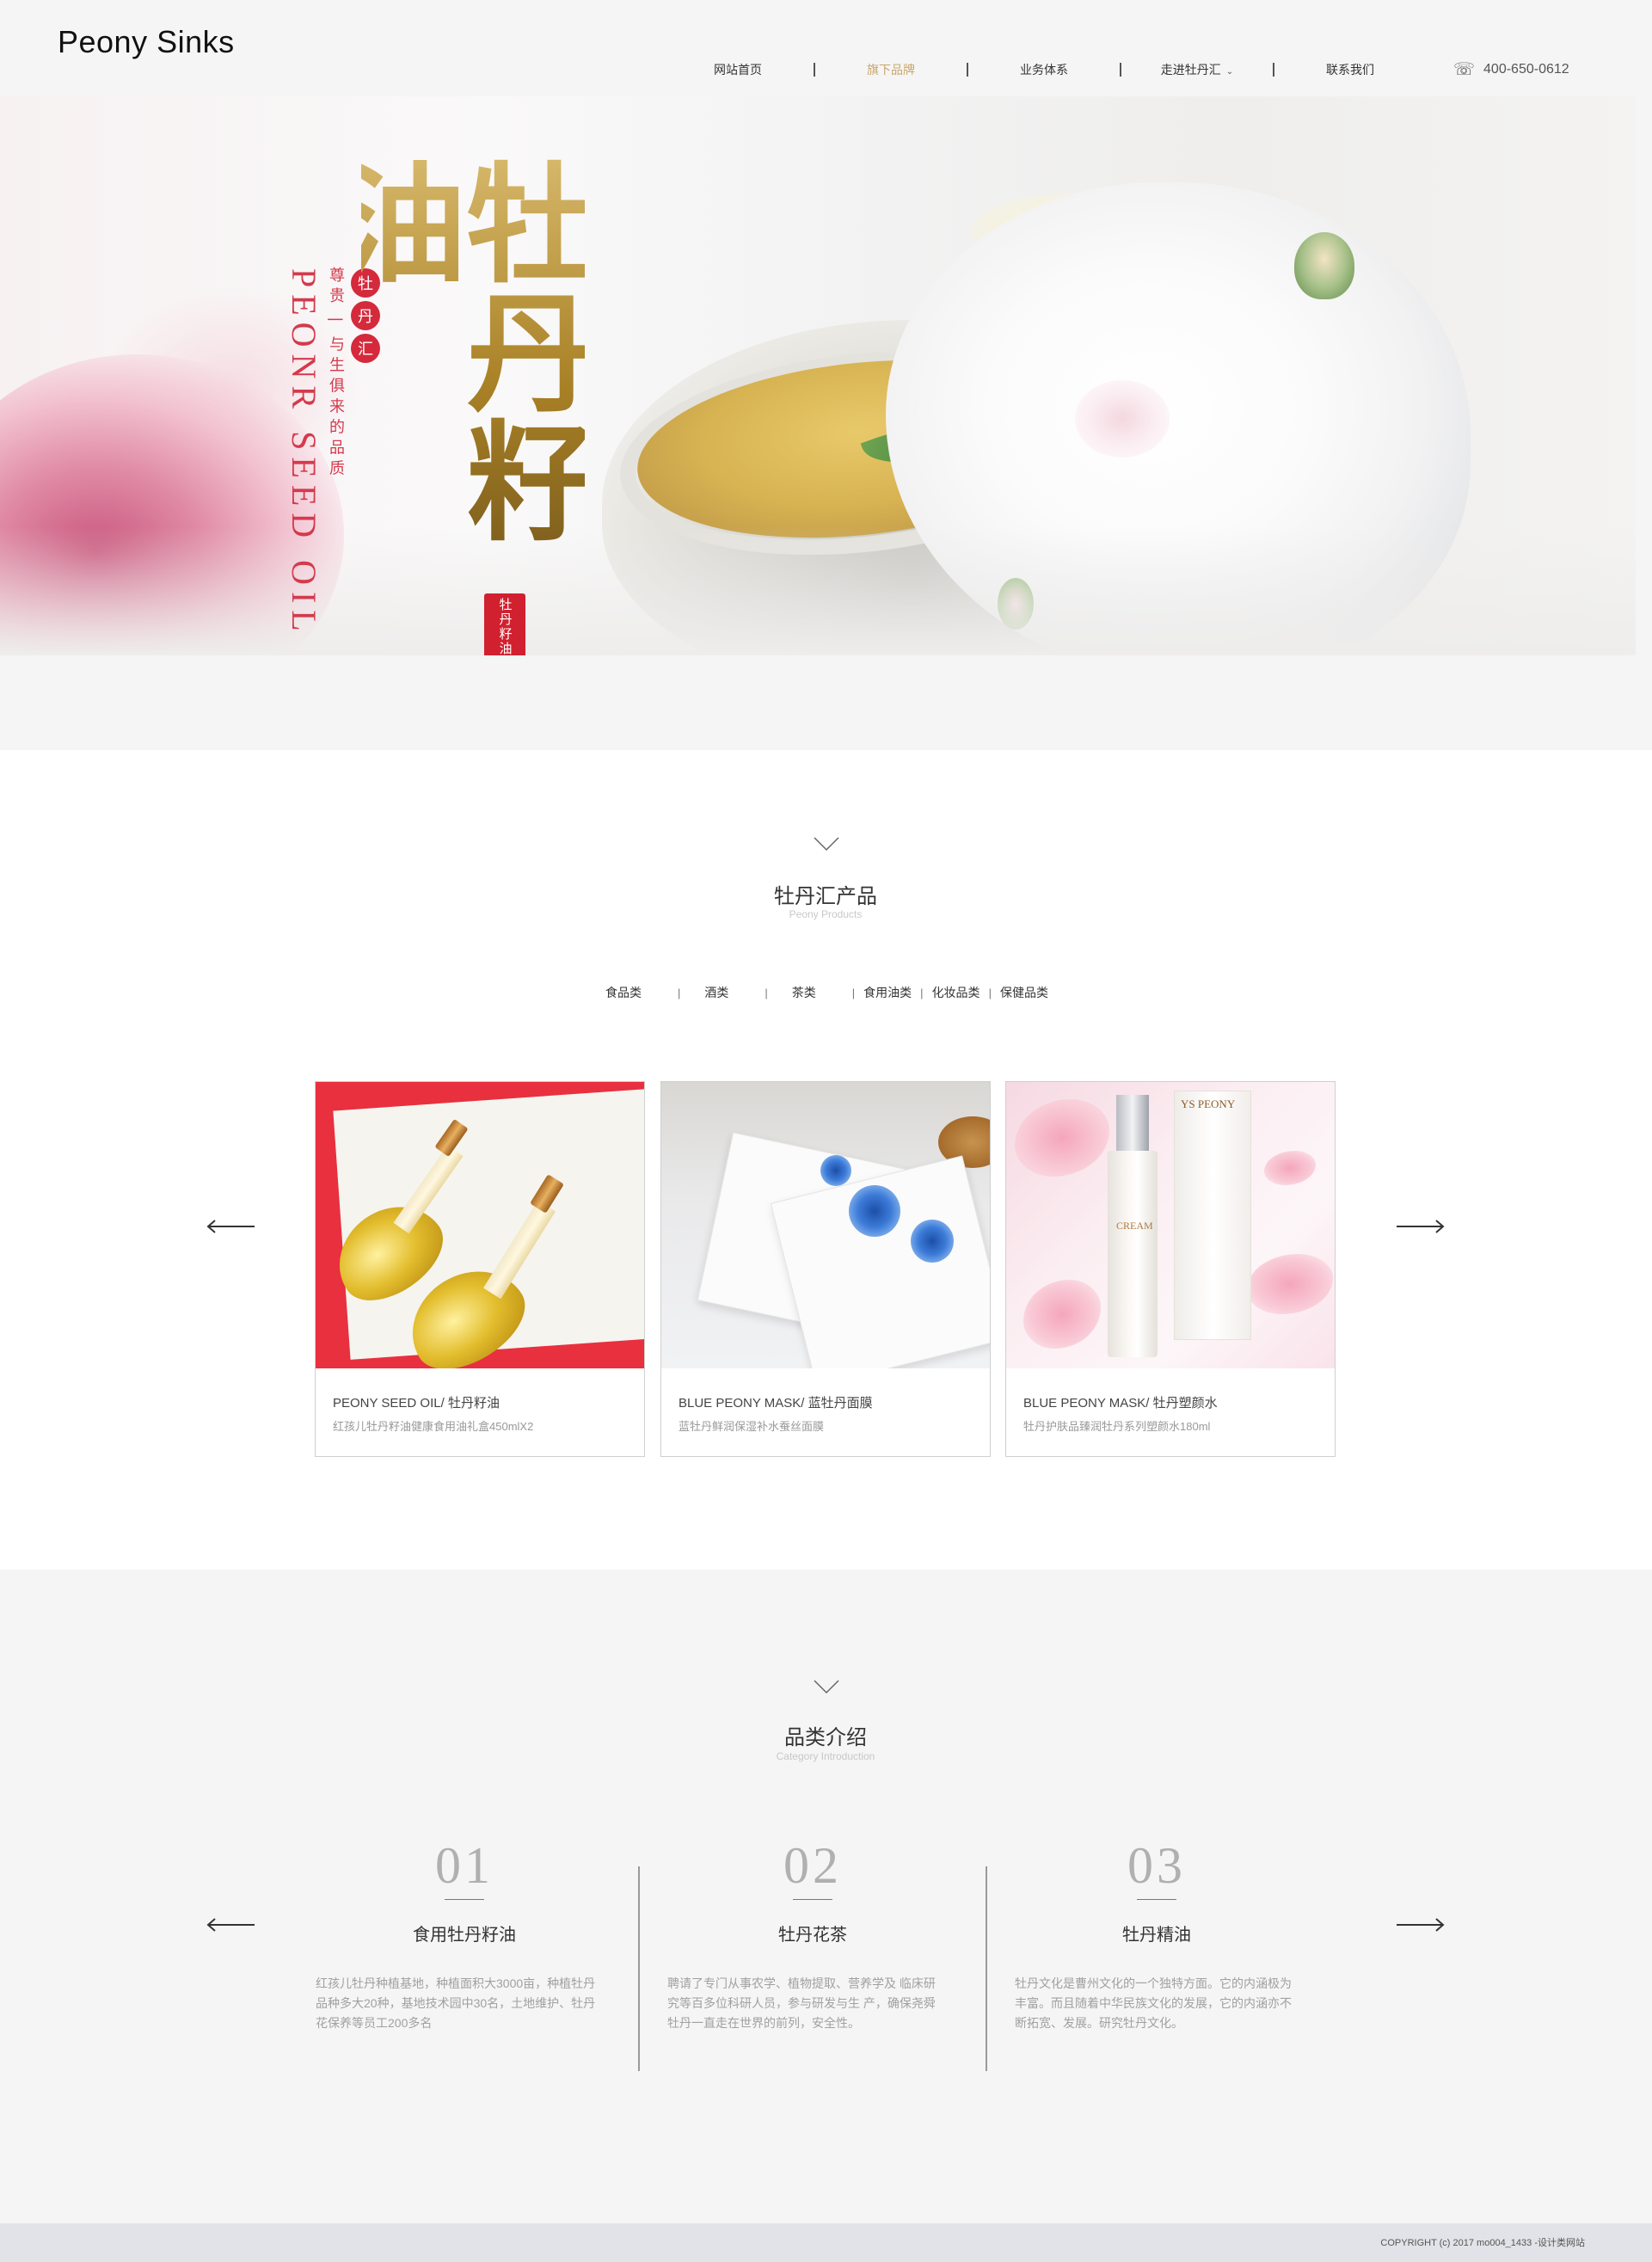 The image size is (1652, 2262). Describe the element at coordinates (812, 1865) in the screenshot. I see `category-number: 02` at that location.